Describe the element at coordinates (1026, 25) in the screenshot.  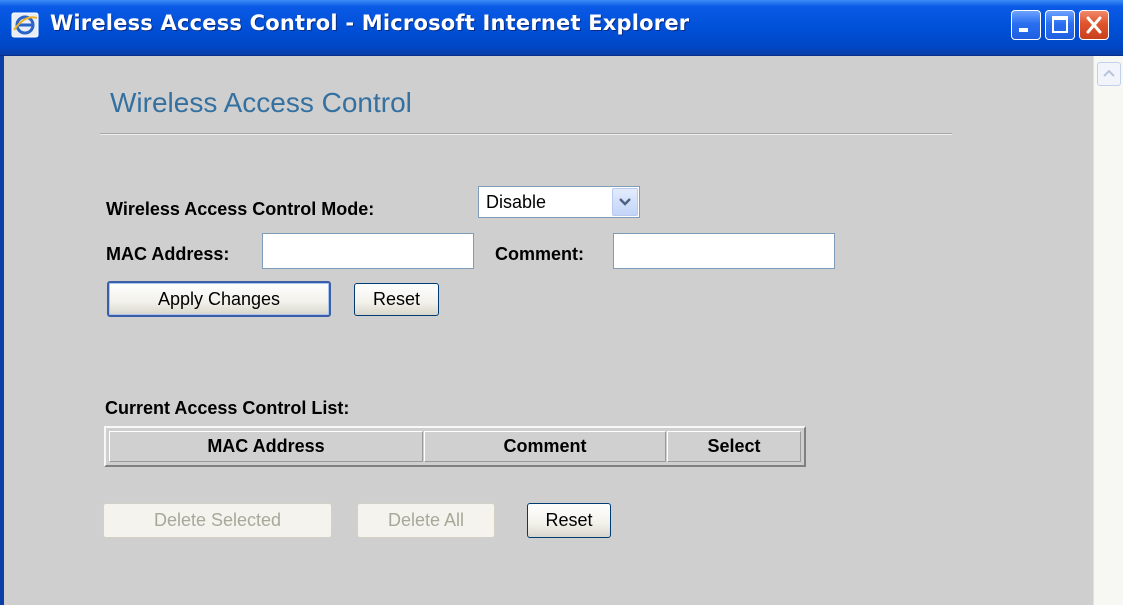
I see `minimize-button` at that location.